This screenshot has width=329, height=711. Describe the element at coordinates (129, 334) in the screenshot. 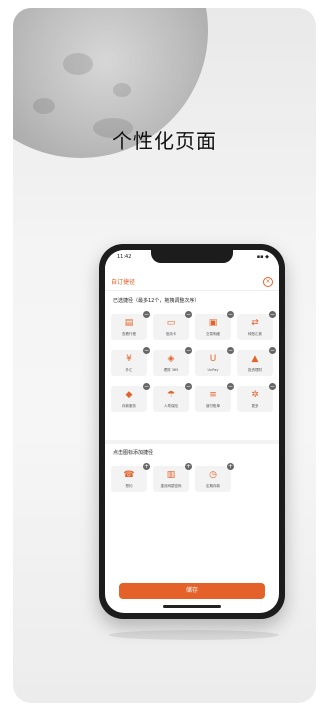

I see `shortcut-label: 查看行程` at that location.